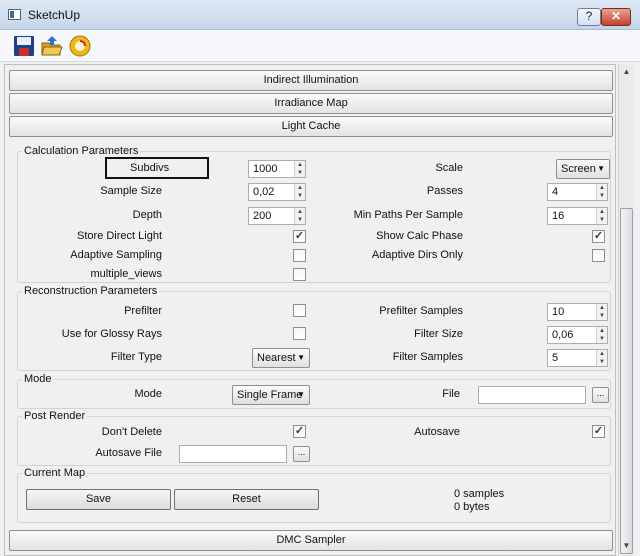  Describe the element at coordinates (233, 454) in the screenshot. I see `autosave-file-input` at that location.